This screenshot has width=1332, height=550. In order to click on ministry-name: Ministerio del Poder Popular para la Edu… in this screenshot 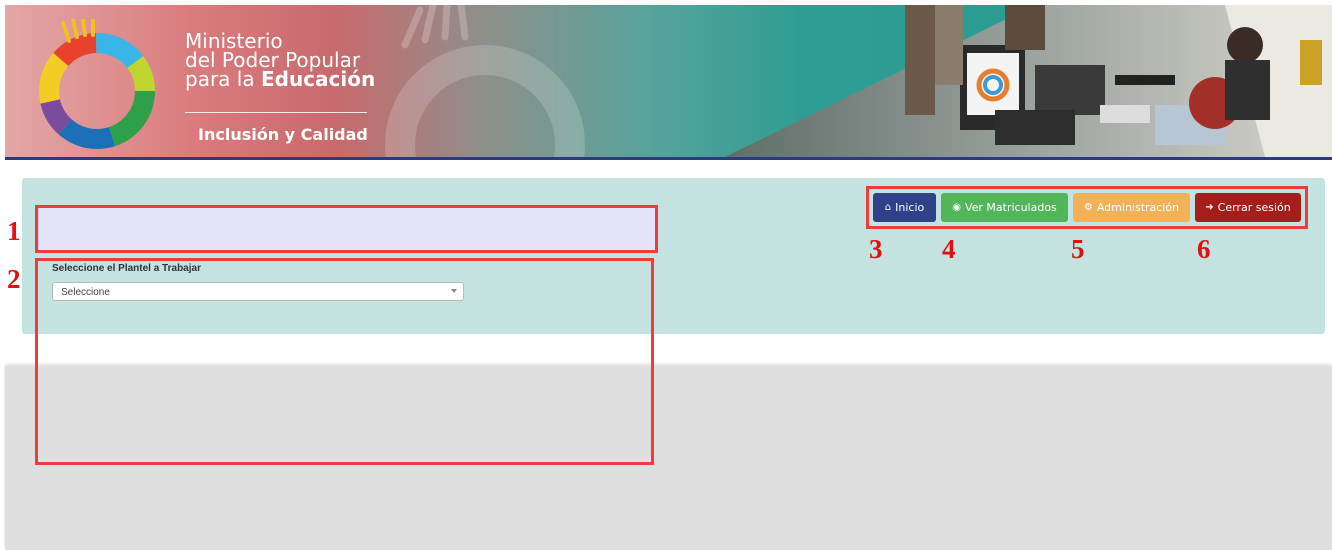, I will do `click(280, 61)`.